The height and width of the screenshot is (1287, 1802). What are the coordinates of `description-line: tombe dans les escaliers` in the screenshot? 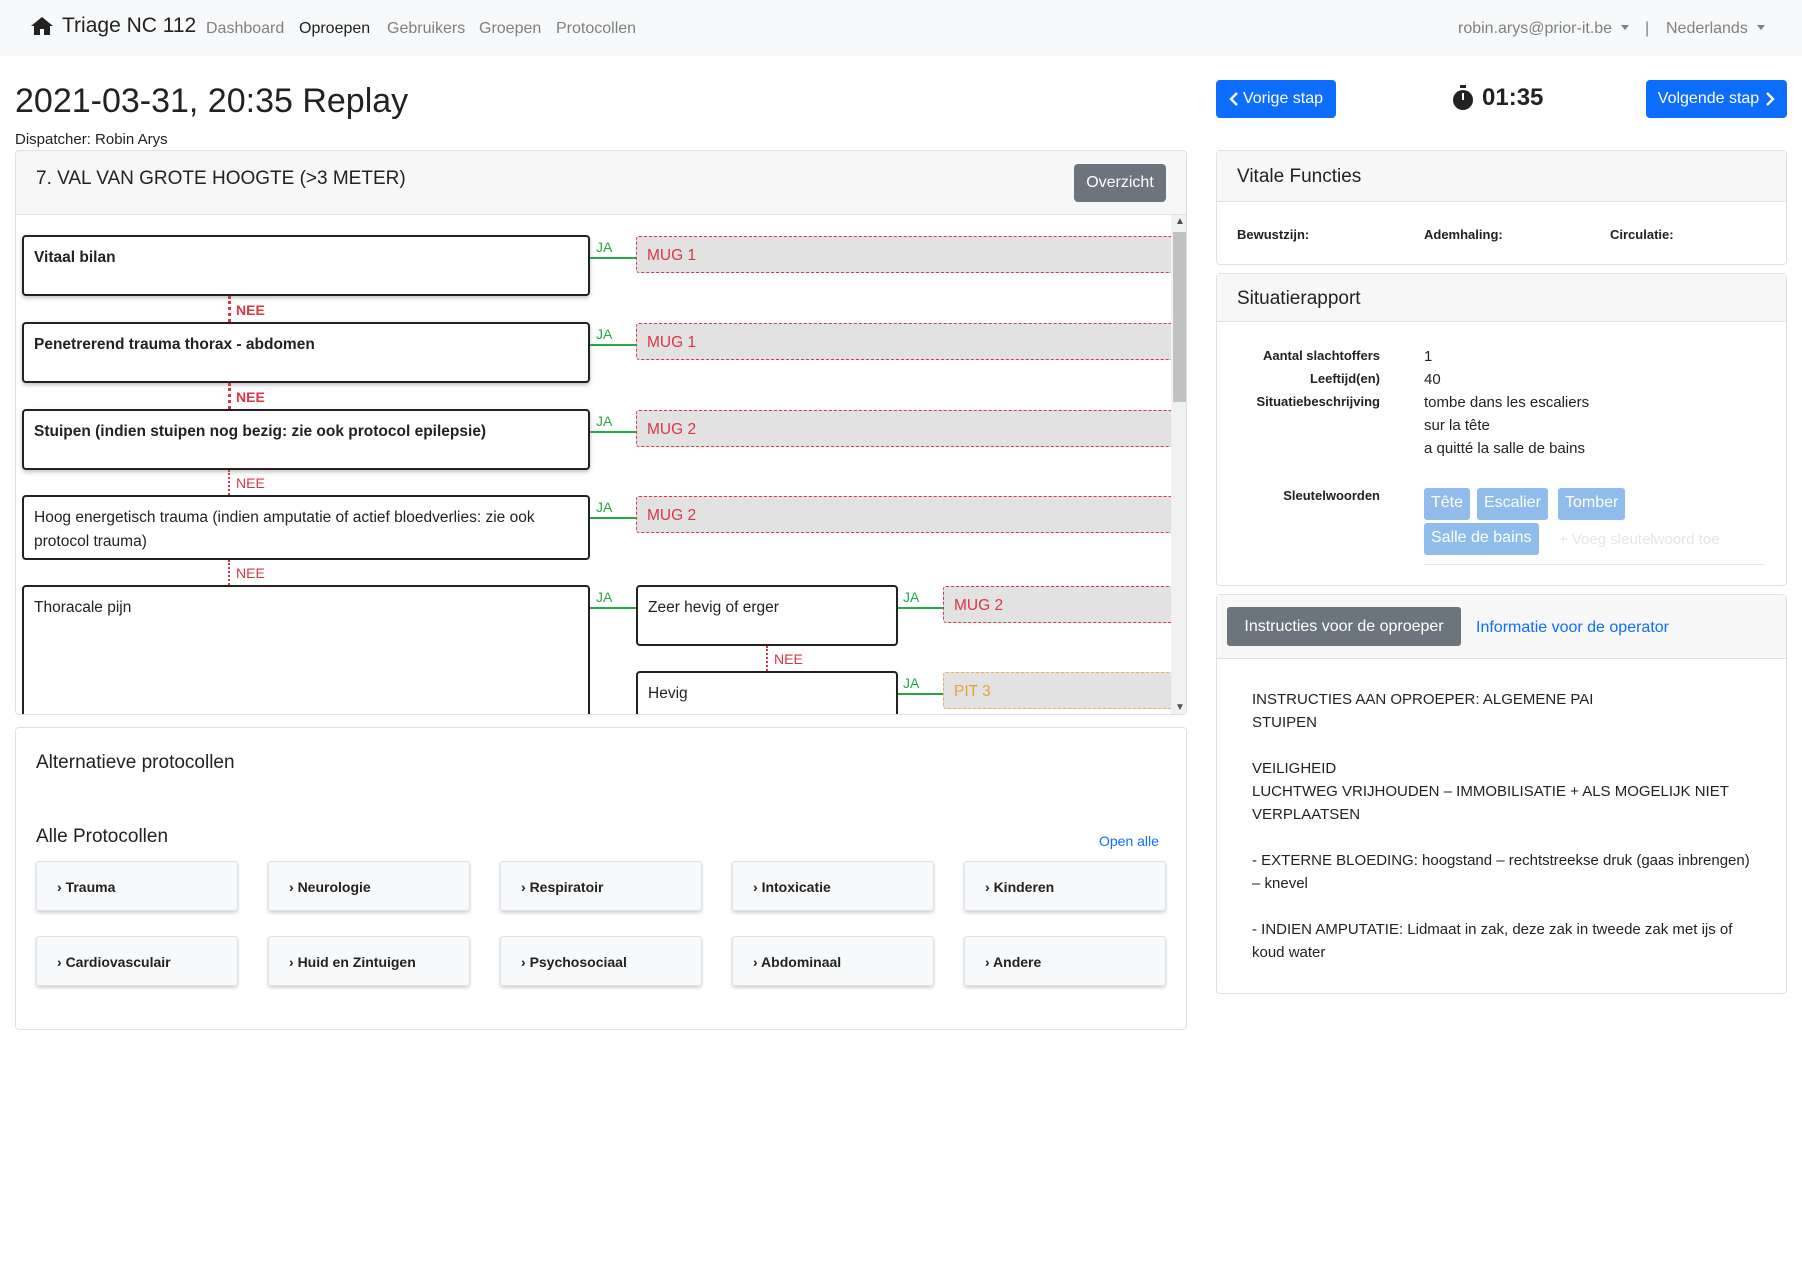 It's located at (1507, 402).